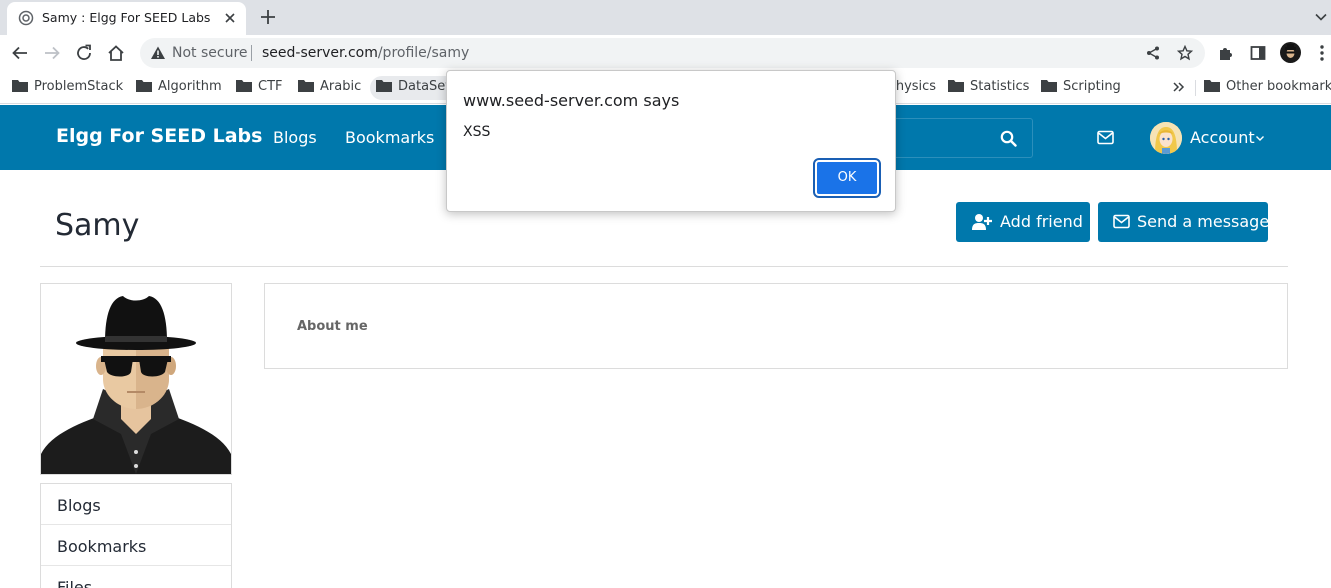 Image resolution: width=1331 pixels, height=588 pixels. Describe the element at coordinates (776, 326) in the screenshot. I see `about-me-panel: About me` at that location.